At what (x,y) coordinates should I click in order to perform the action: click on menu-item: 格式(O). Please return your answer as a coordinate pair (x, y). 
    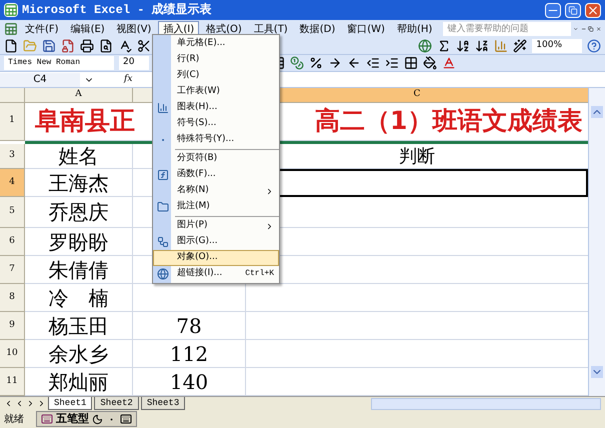
    Looking at the image, I should click on (224, 29).